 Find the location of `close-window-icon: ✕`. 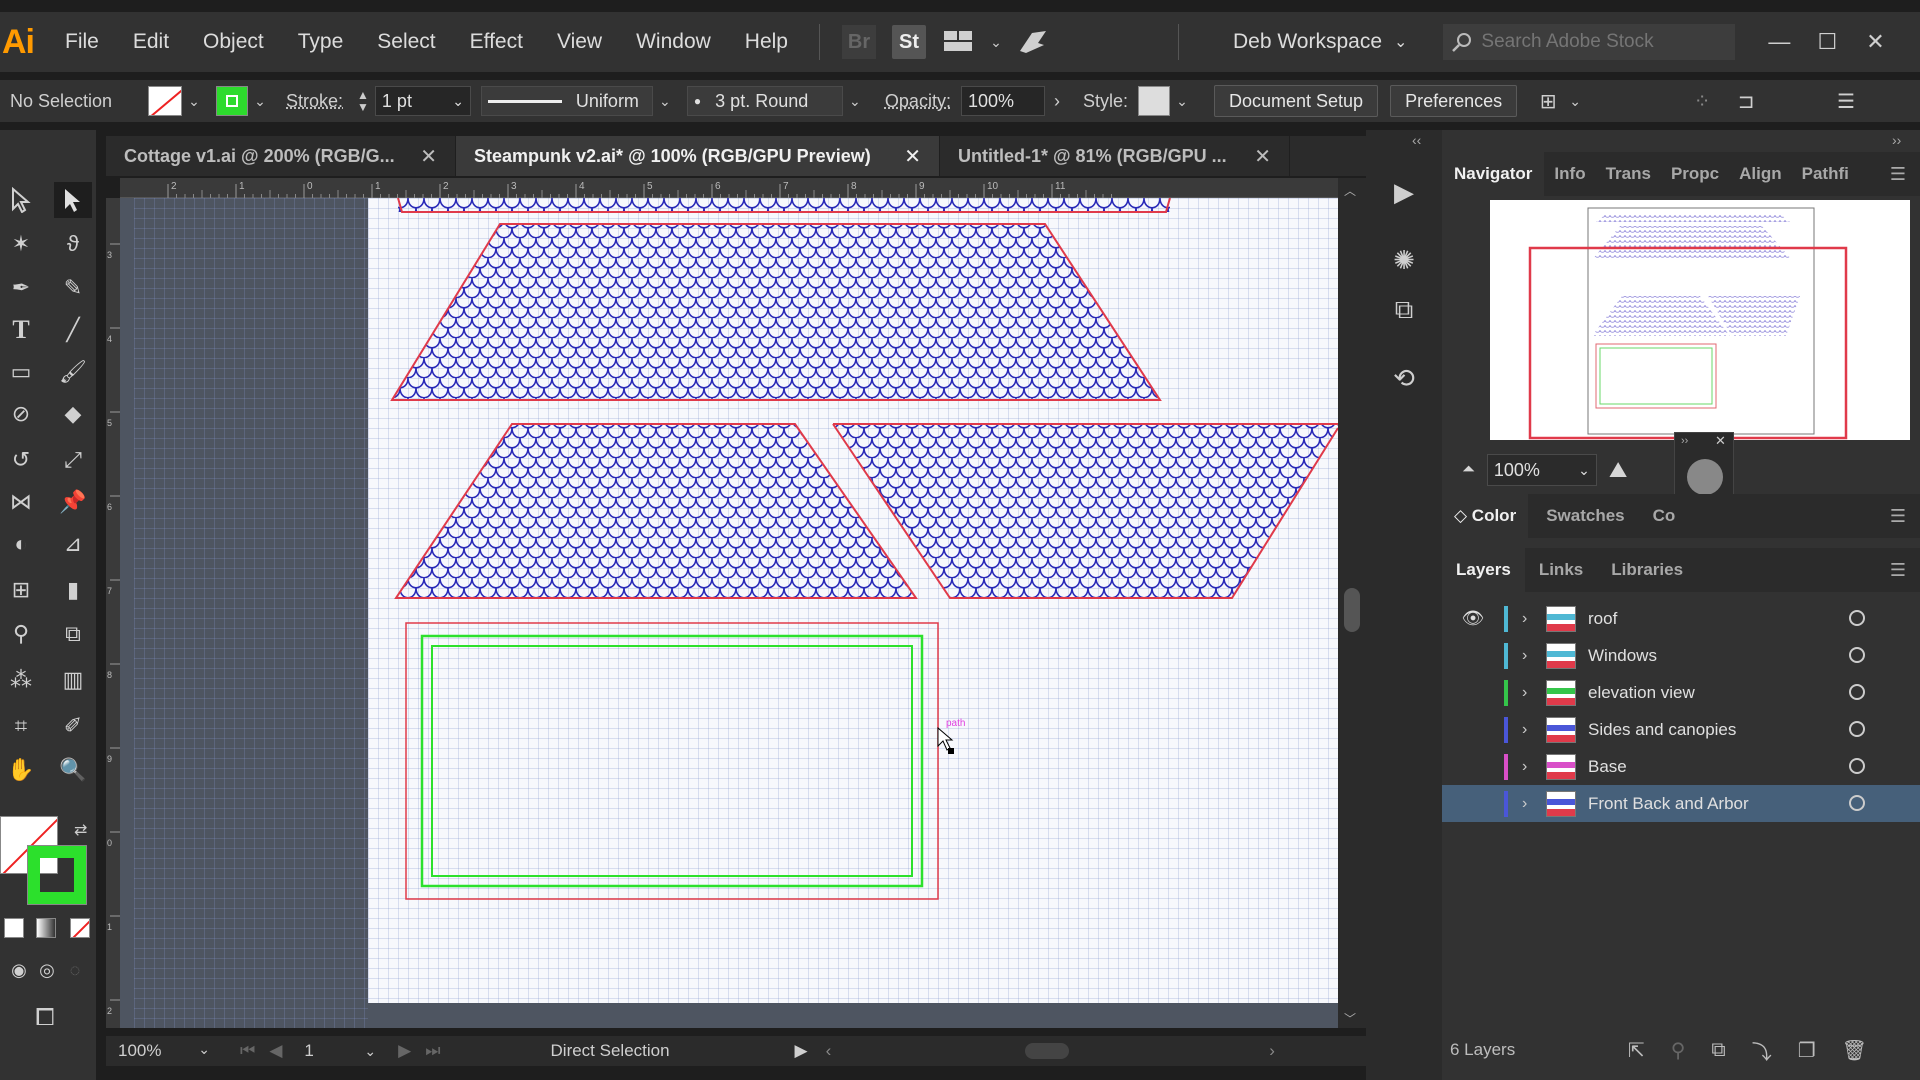

close-window-icon: ✕ is located at coordinates (1875, 42).